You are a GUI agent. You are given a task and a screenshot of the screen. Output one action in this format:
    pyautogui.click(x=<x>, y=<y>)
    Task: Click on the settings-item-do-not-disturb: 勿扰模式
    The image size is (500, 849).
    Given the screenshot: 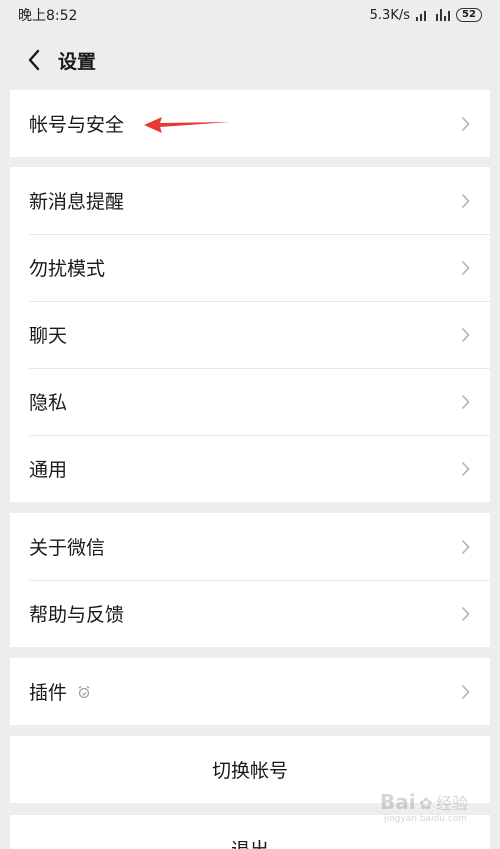 What is the action you would take?
    pyautogui.click(x=250, y=267)
    